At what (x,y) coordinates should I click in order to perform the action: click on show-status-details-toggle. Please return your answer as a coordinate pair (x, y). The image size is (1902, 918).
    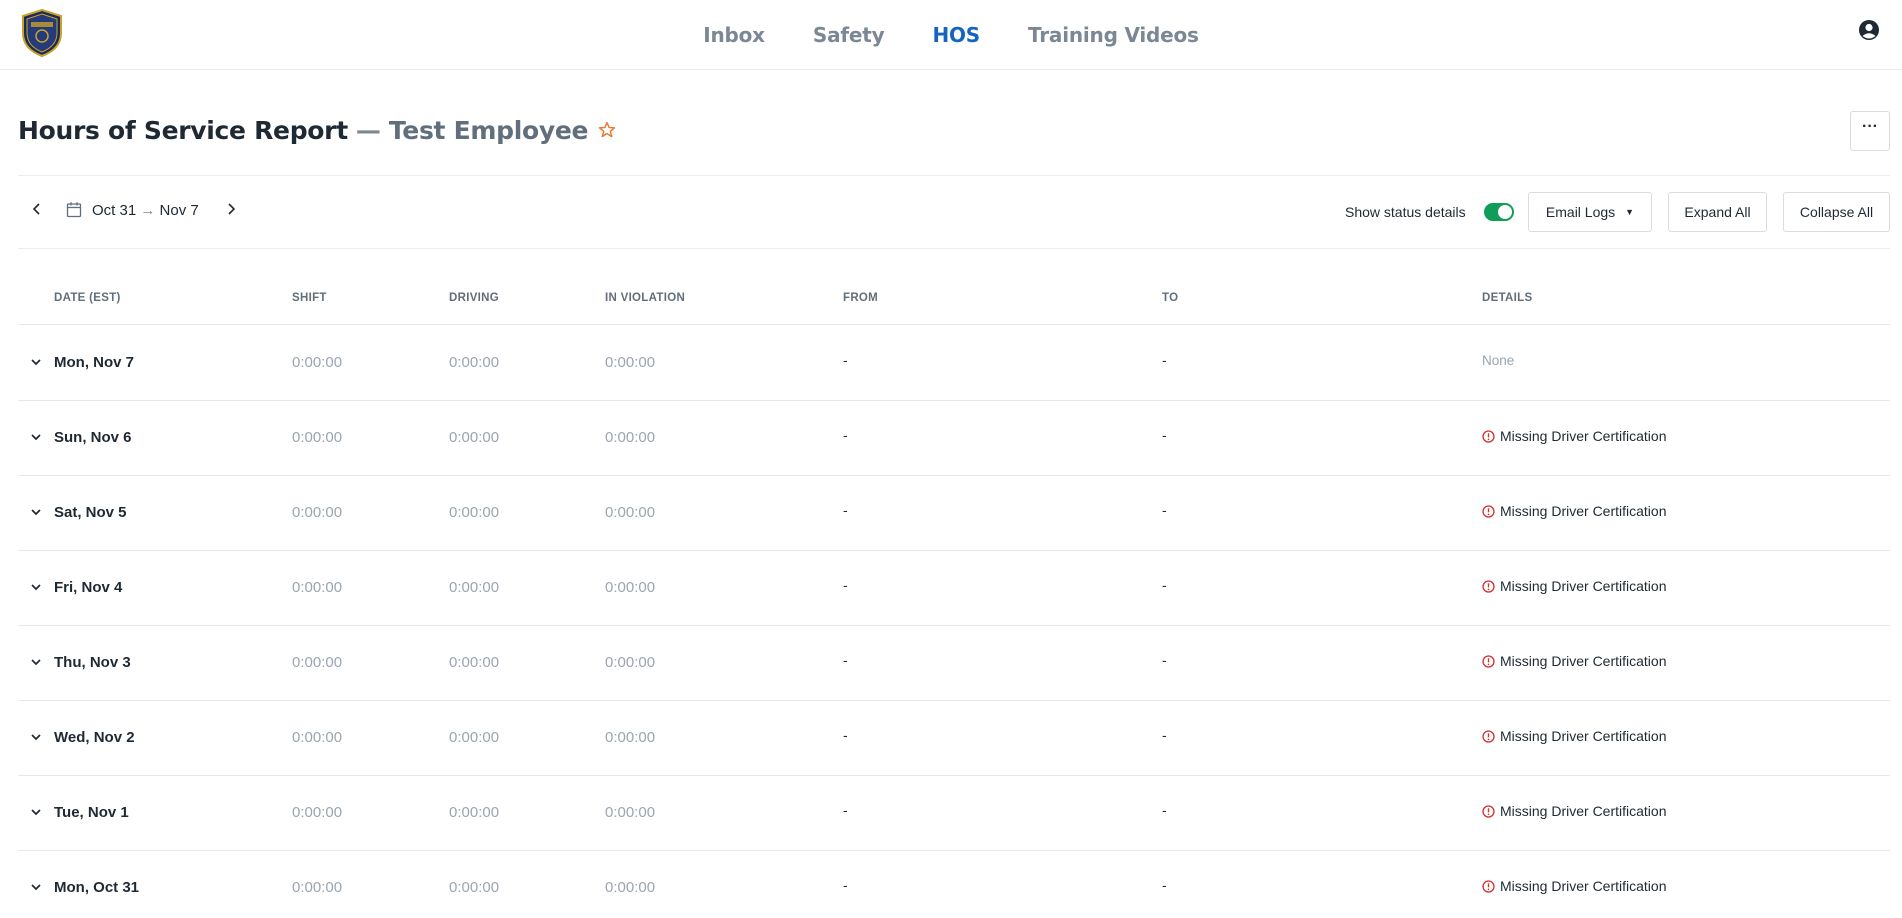
    Looking at the image, I should click on (1499, 212).